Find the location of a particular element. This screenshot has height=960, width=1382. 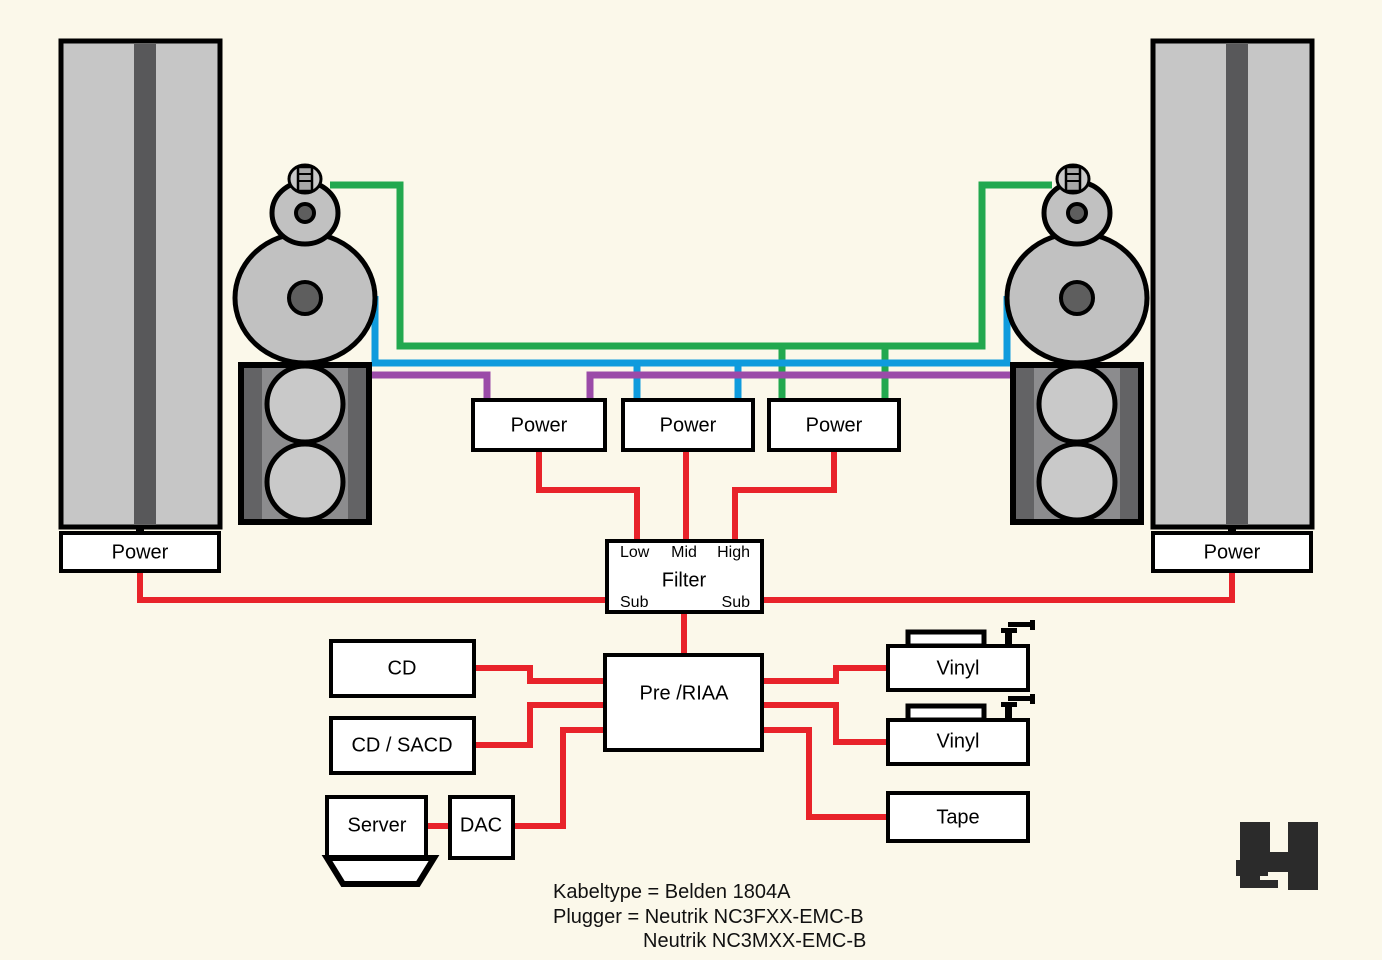

power-amp-high: Power is located at coordinates (834, 425).